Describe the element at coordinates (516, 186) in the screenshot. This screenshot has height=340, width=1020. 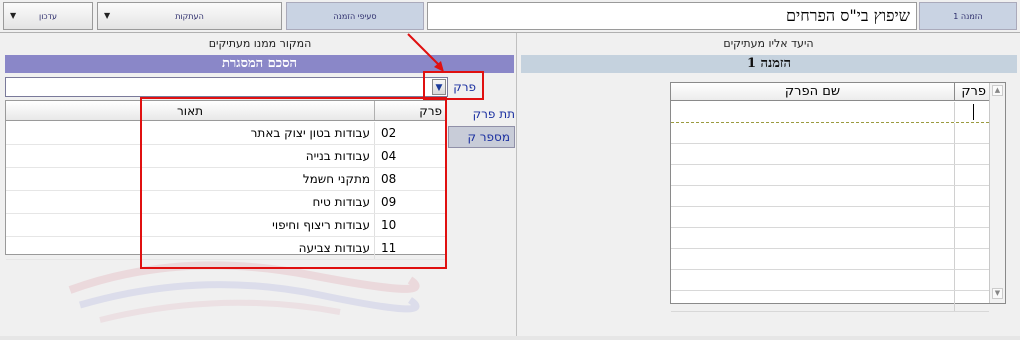
I see `panel-divider` at that location.